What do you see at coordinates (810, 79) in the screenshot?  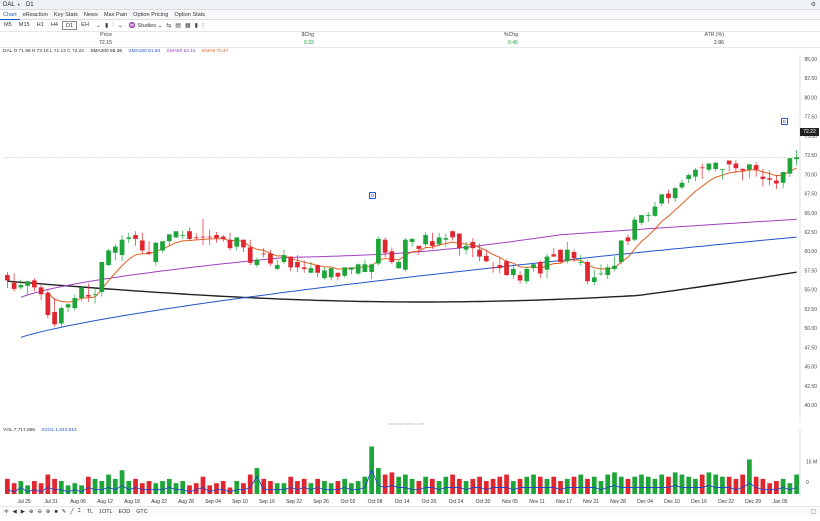 I see `price-tick-label: 82.50` at bounding box center [810, 79].